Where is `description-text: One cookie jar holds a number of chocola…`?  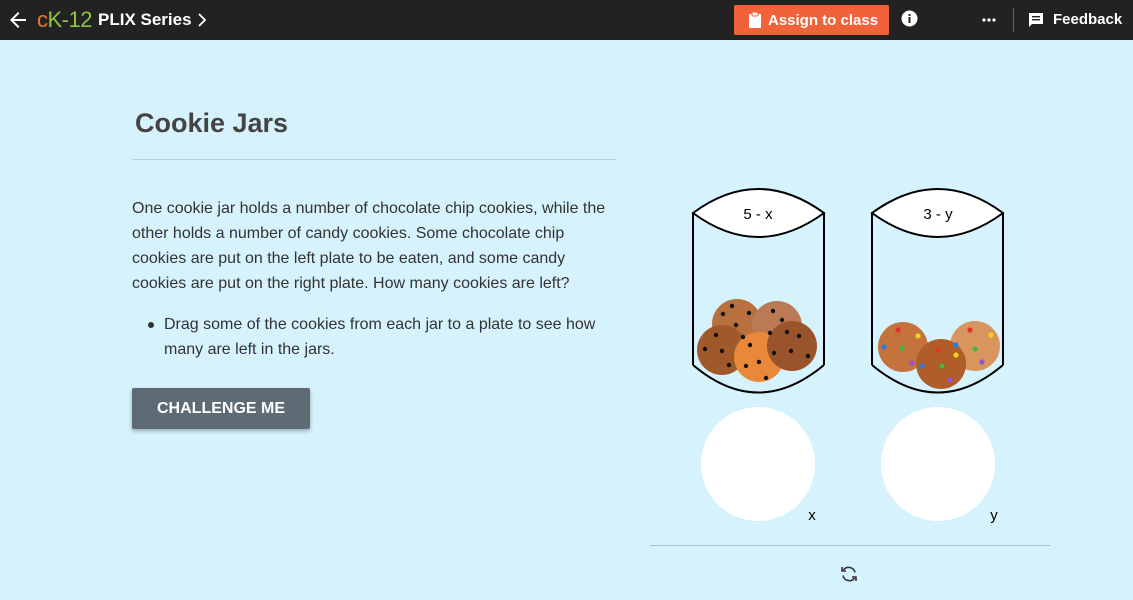
description-text: One cookie jar holds a number of chocola… is located at coordinates (369, 246).